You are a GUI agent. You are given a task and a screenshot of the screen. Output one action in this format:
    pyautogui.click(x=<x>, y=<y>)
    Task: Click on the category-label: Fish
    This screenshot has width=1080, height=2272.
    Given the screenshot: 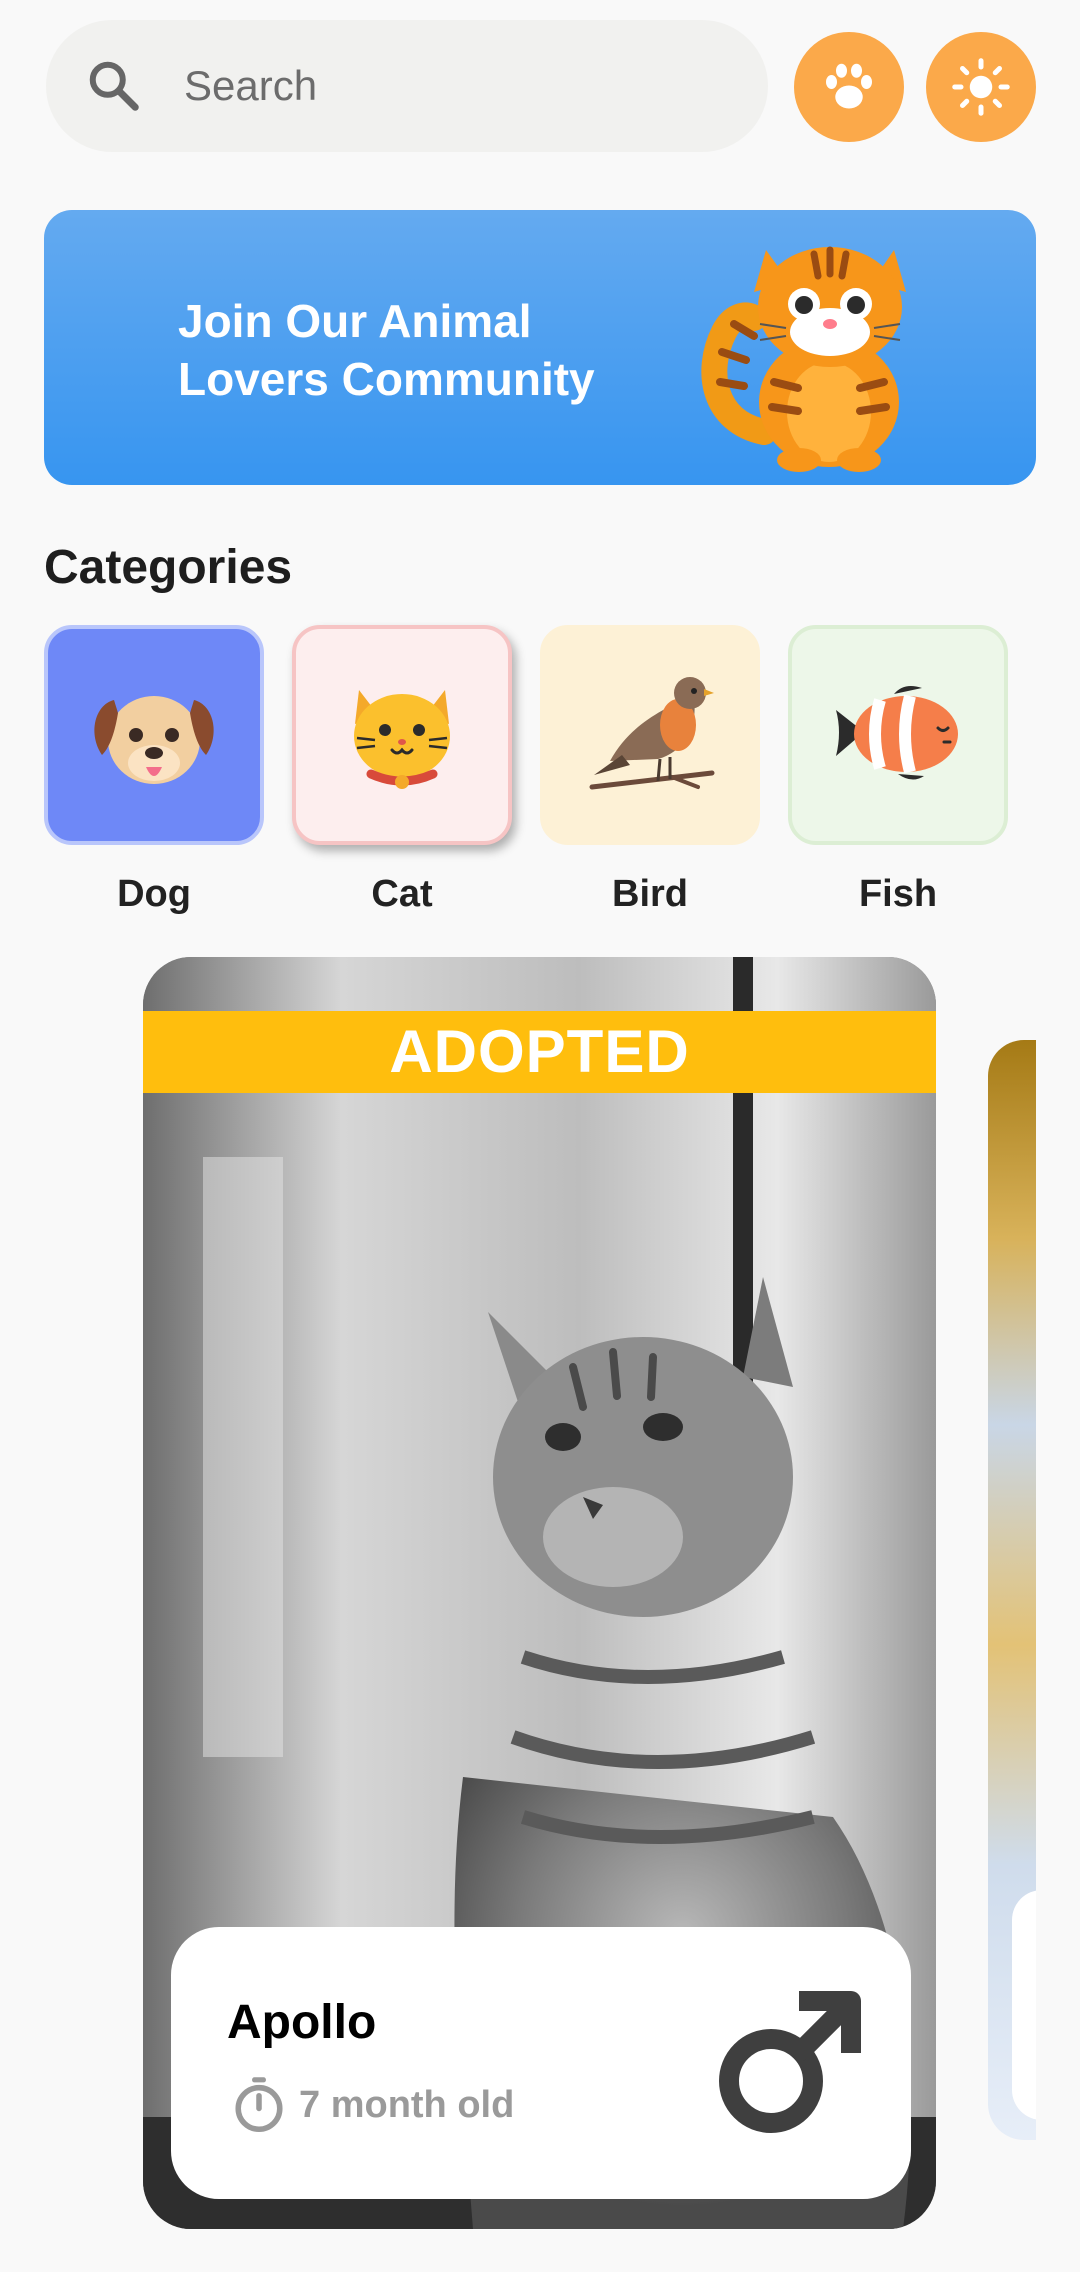 What is the action you would take?
    pyautogui.click(x=898, y=894)
    